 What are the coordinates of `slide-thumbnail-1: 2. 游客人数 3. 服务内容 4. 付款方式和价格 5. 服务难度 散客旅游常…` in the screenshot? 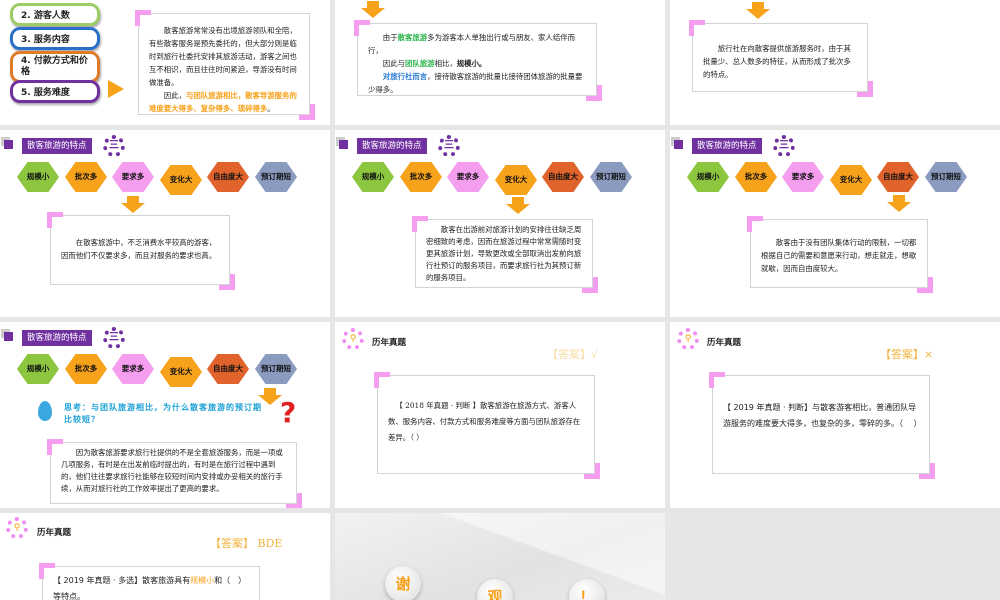 It's located at (165, 62).